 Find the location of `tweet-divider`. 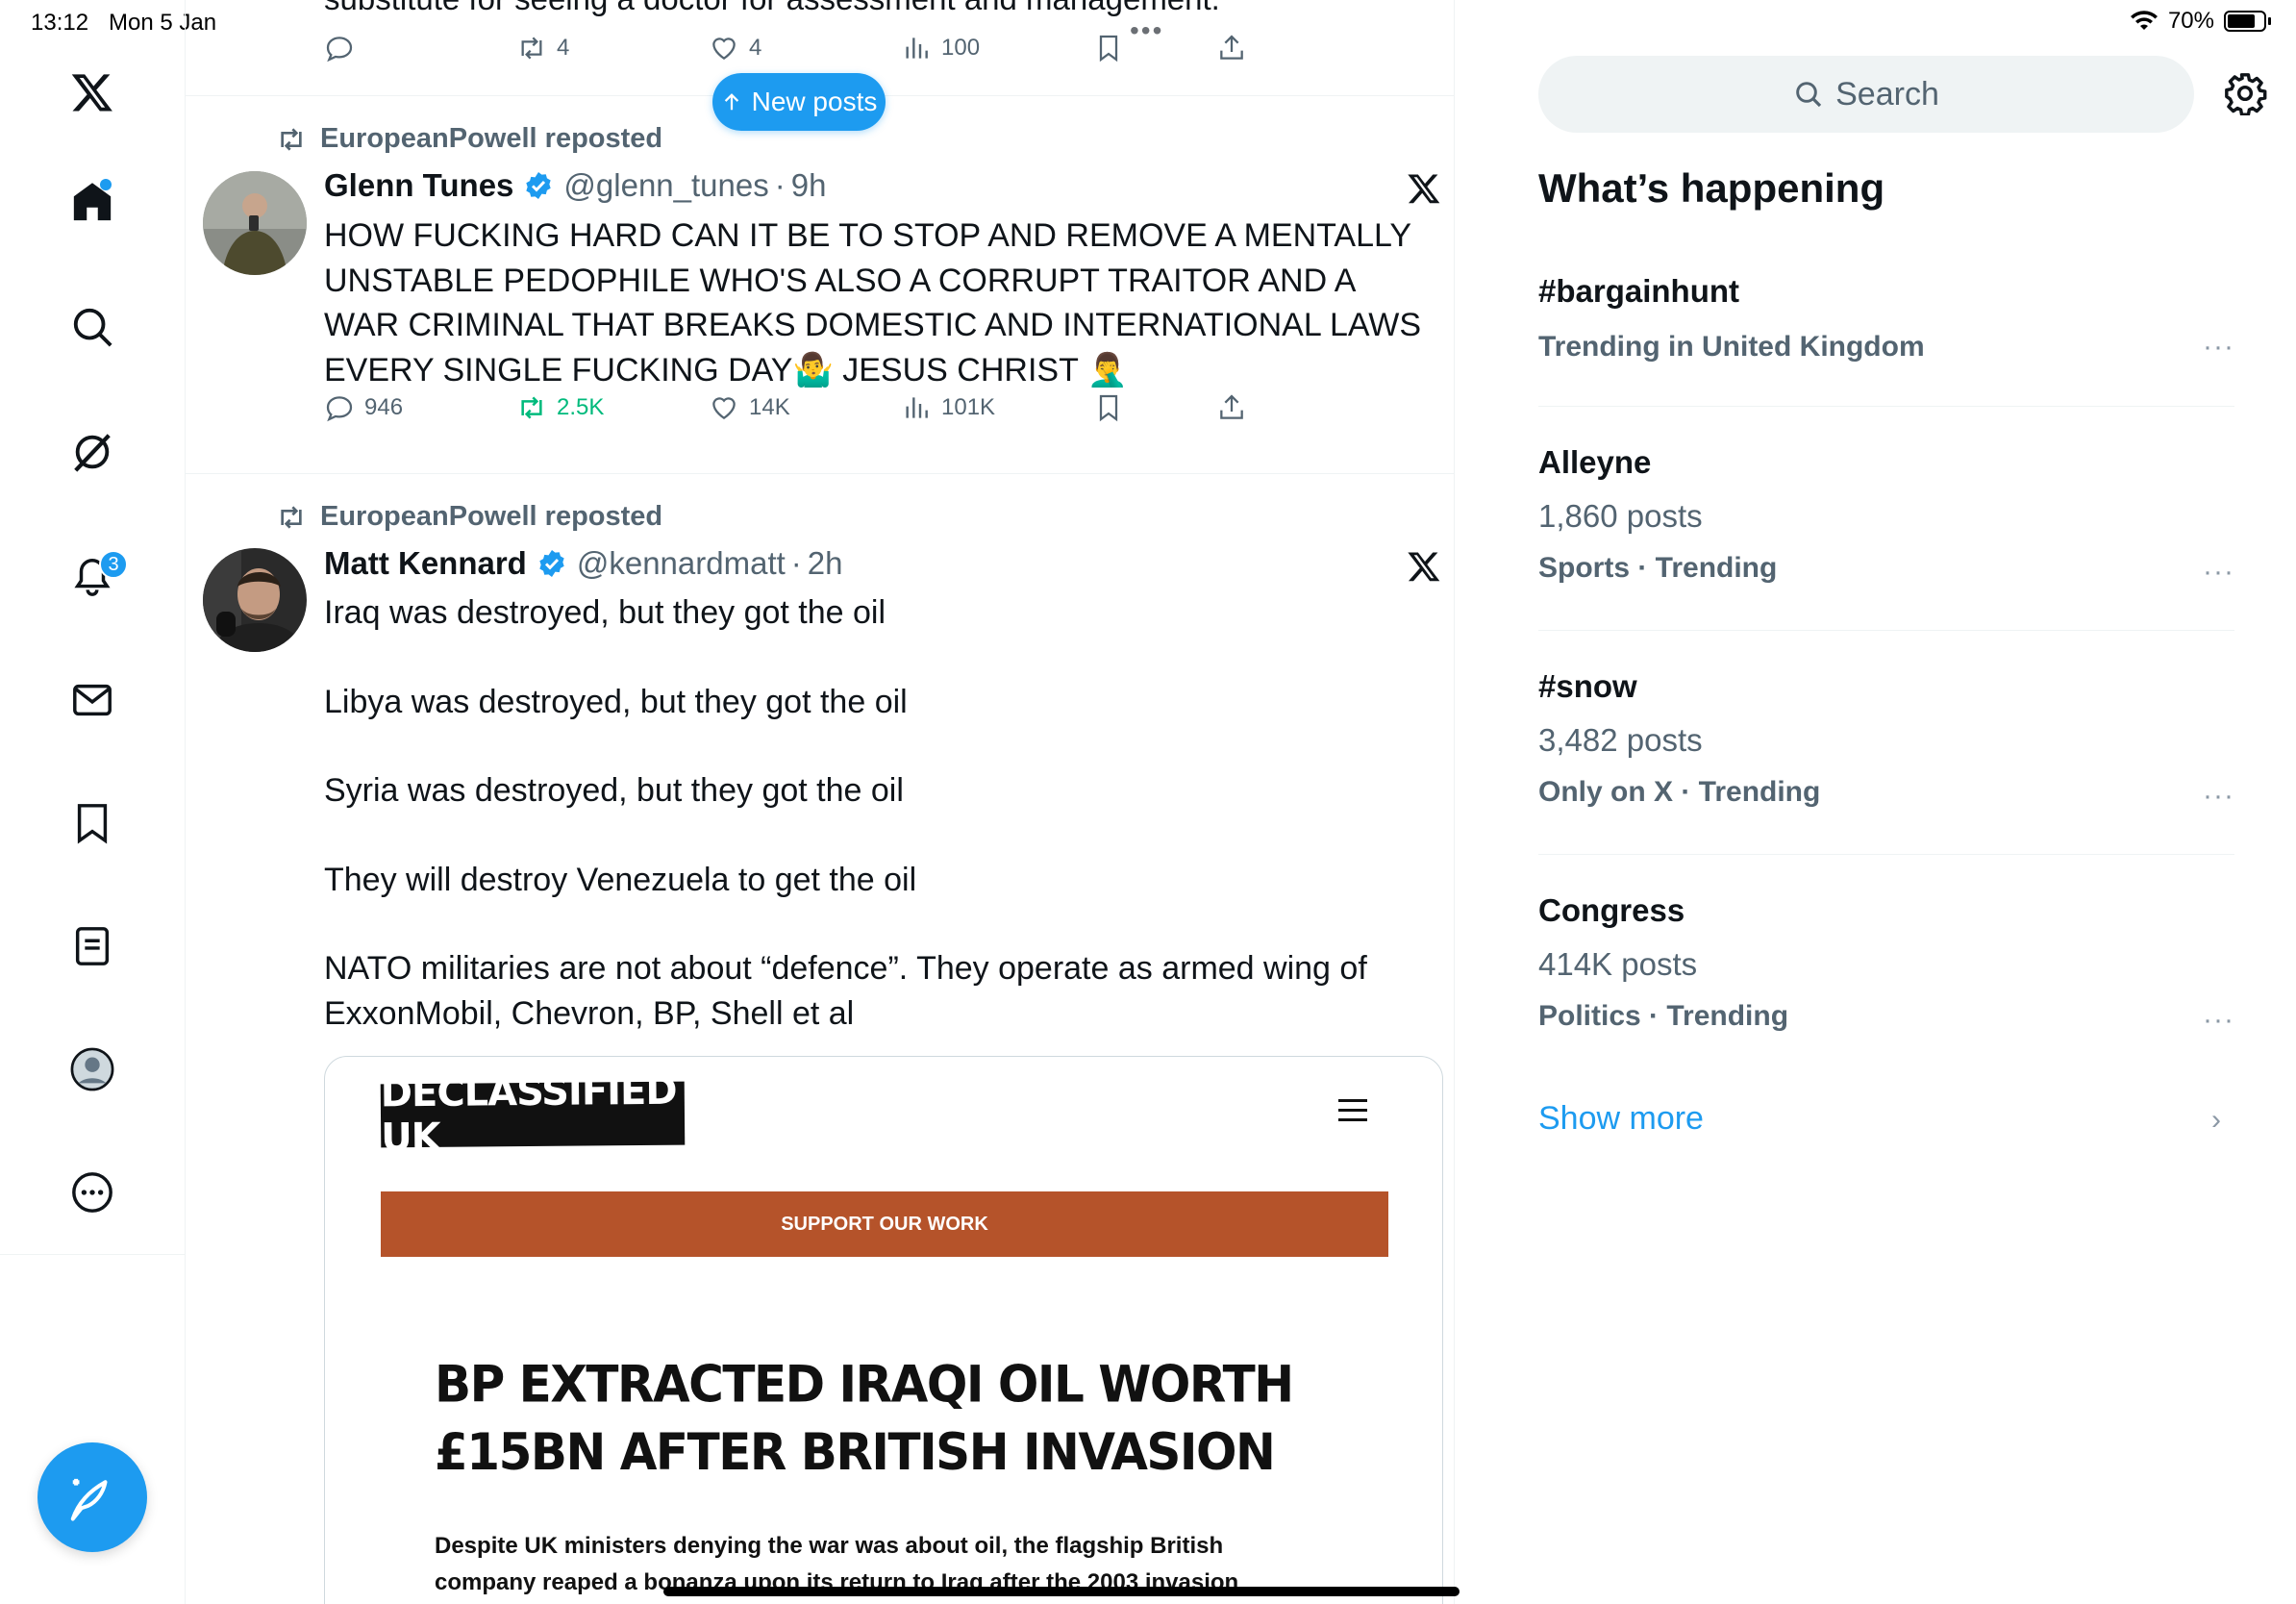

tweet-divider is located at coordinates (820, 473).